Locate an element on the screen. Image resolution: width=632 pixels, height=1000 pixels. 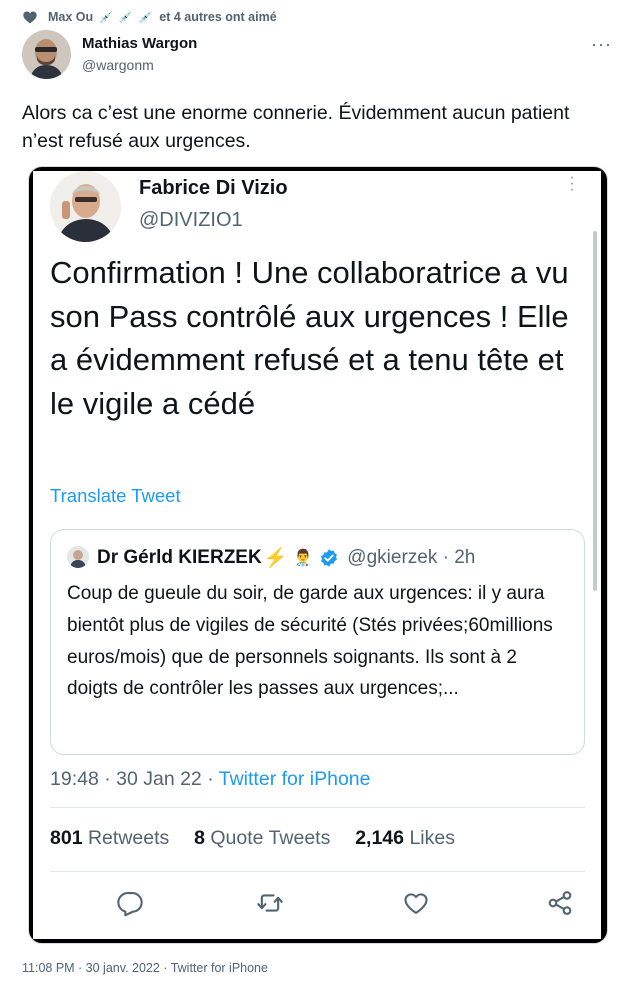
liker-name: Max Ou is located at coordinates (70, 17).